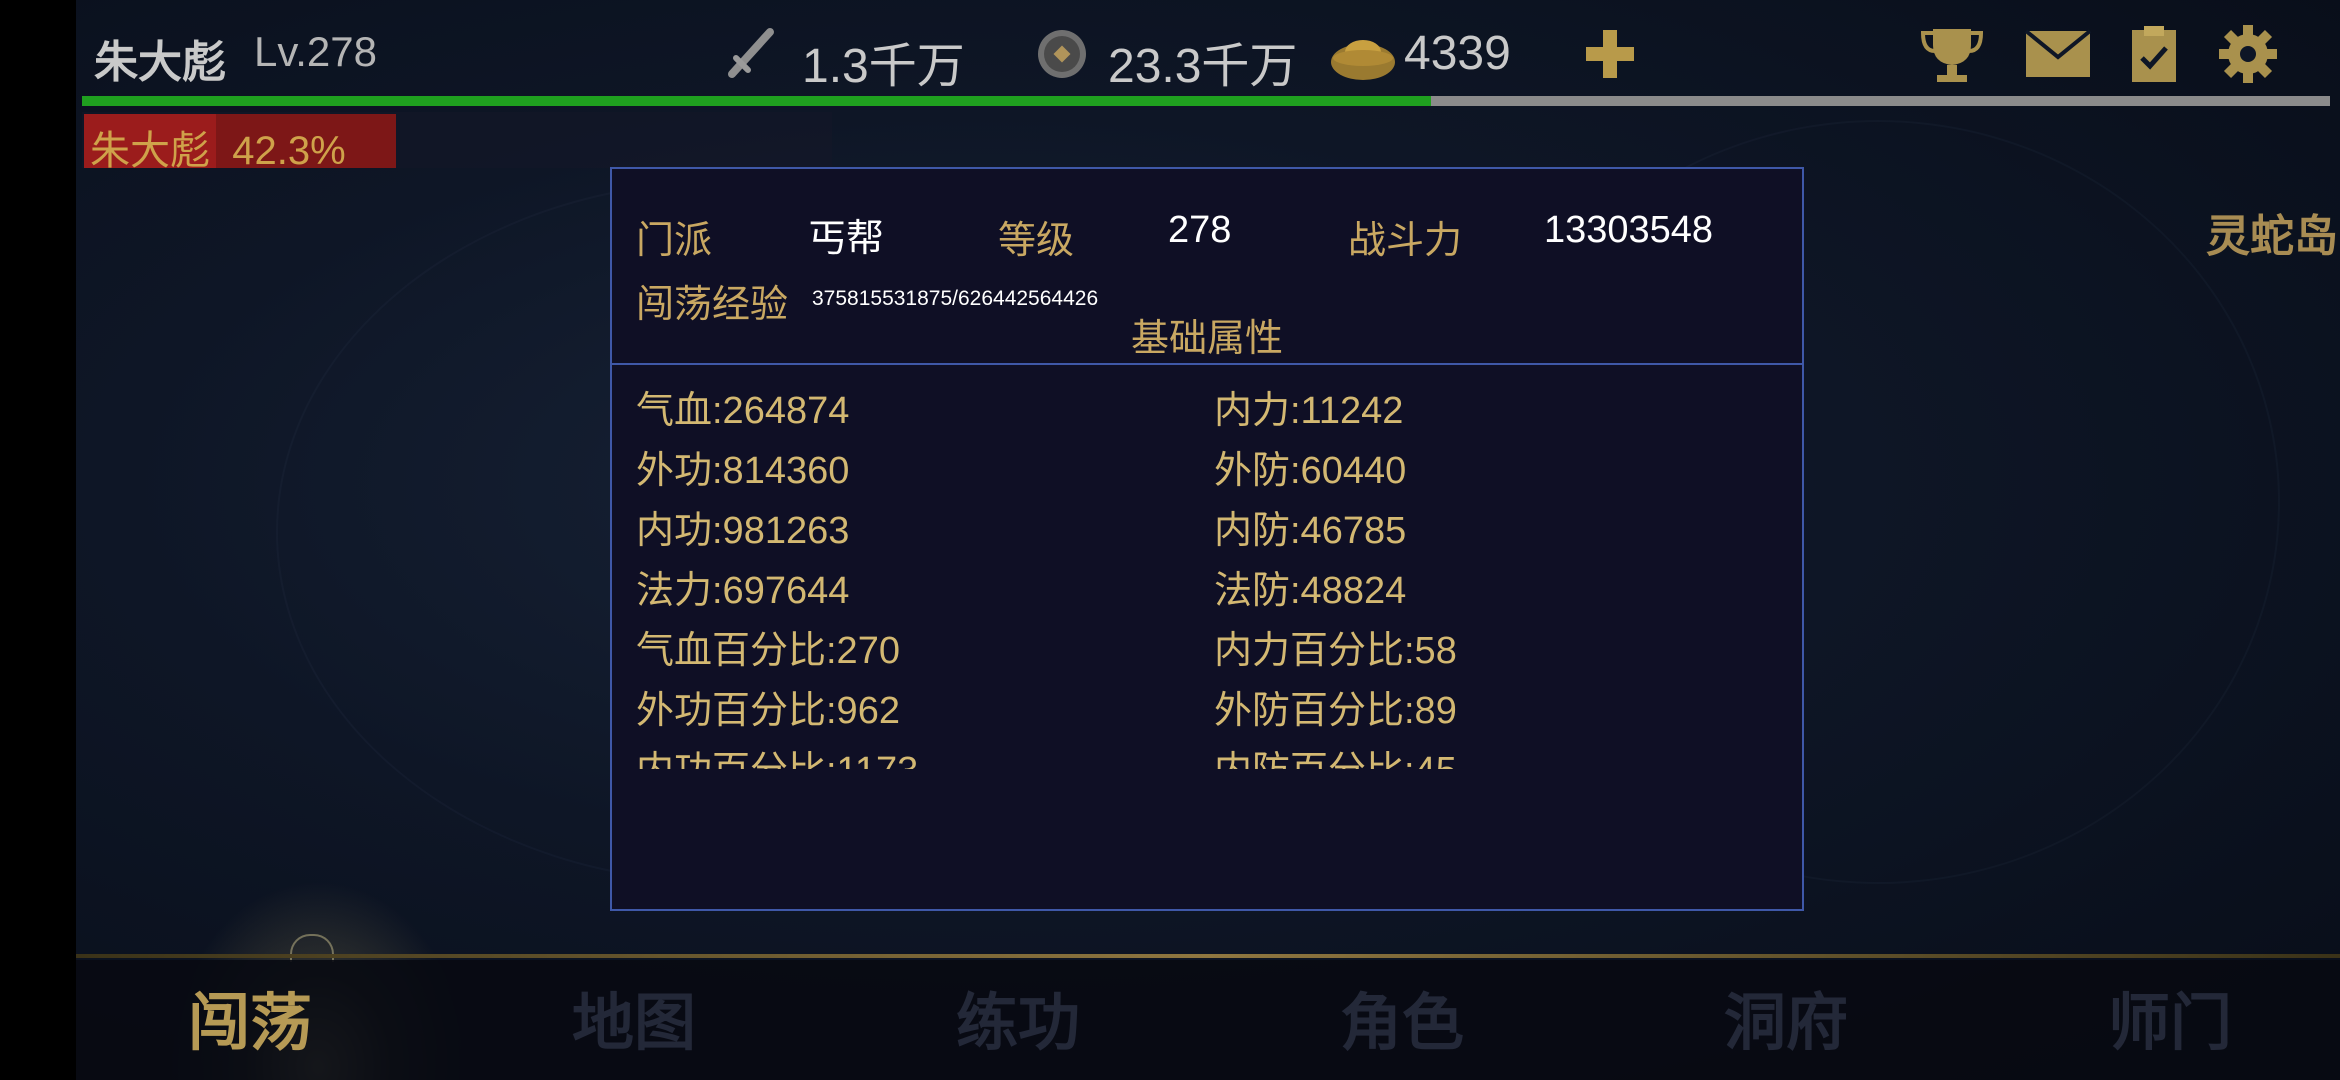 This screenshot has height=1080, width=2340. What do you see at coordinates (1335, 651) in the screenshot?
I see `stat-right: 内力百分比:58` at bounding box center [1335, 651].